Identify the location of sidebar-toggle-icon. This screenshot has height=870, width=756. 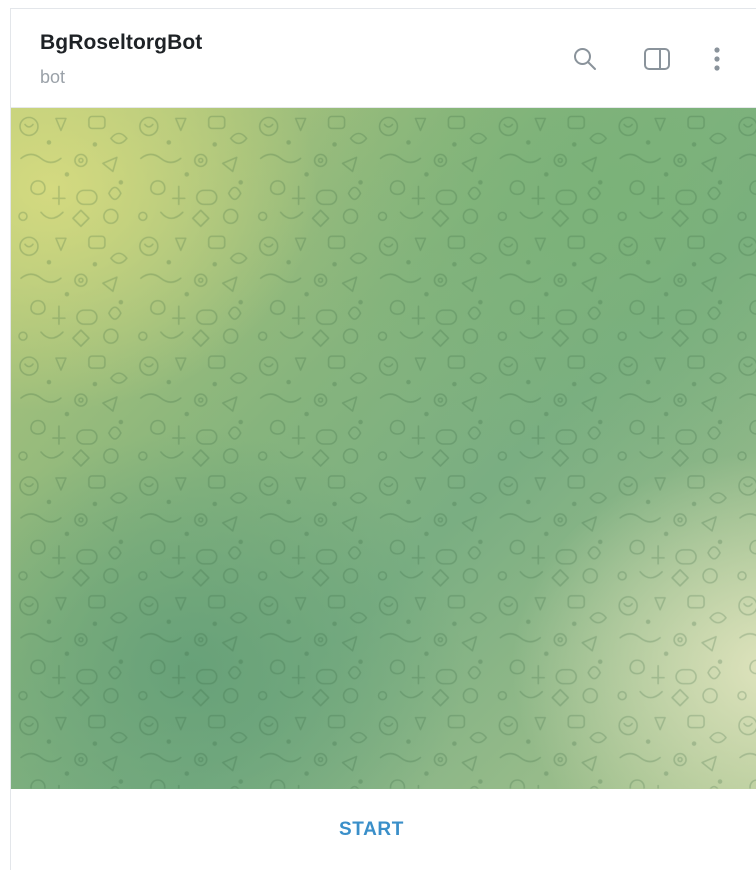
(657, 59).